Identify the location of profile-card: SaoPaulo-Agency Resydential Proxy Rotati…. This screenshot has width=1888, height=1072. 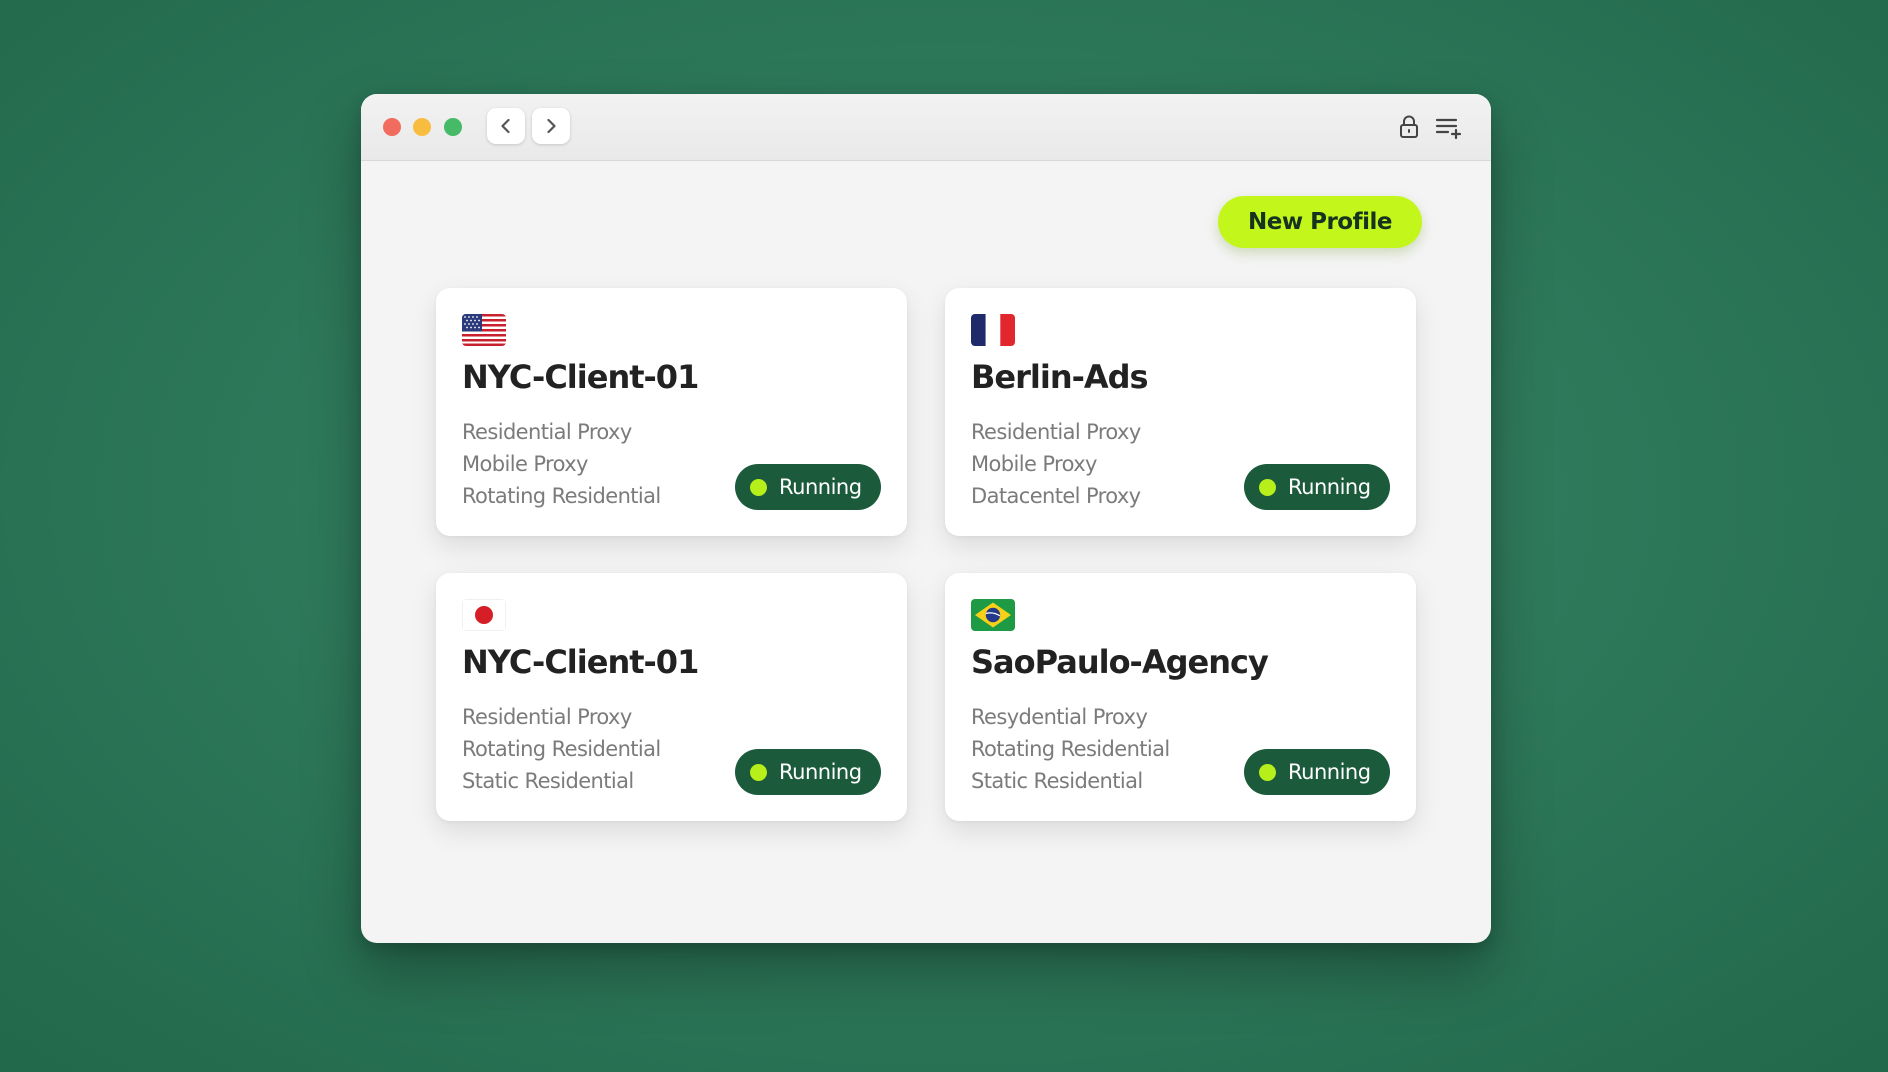
(1180, 697).